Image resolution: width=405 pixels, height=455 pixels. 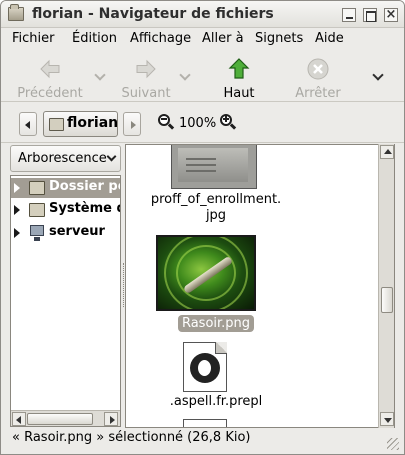 What do you see at coordinates (160, 38) in the screenshot?
I see `menu-affichage: Affichage` at bounding box center [160, 38].